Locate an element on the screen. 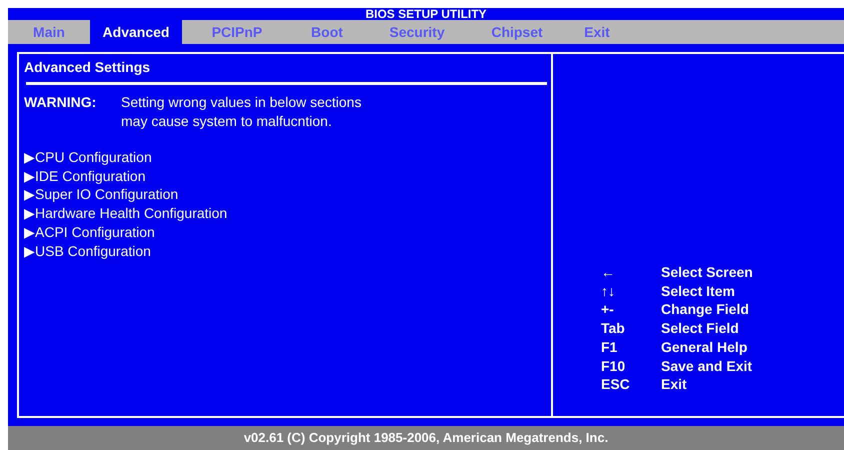 This screenshot has height=450, width=844. submenu-item: Hardware Health Configuration is located at coordinates (131, 213).